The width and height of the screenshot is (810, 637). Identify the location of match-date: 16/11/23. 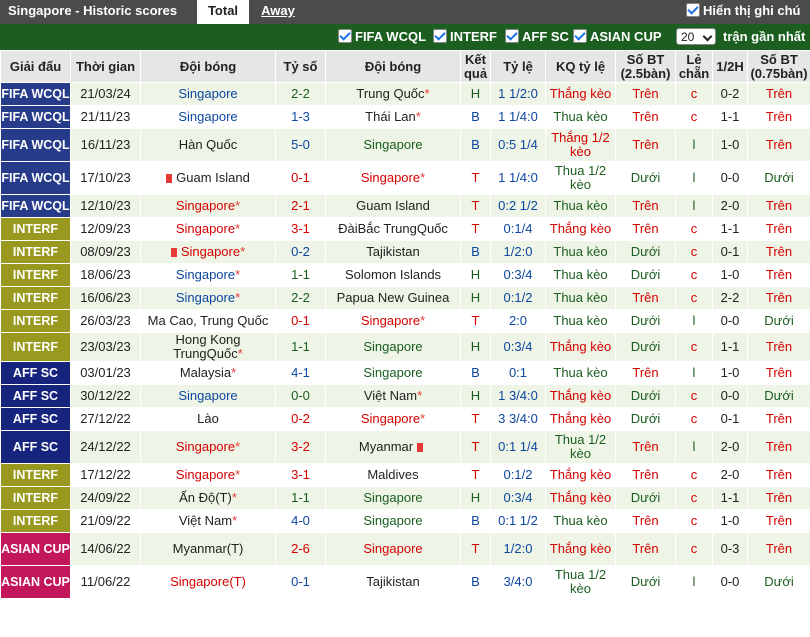
(105, 145).